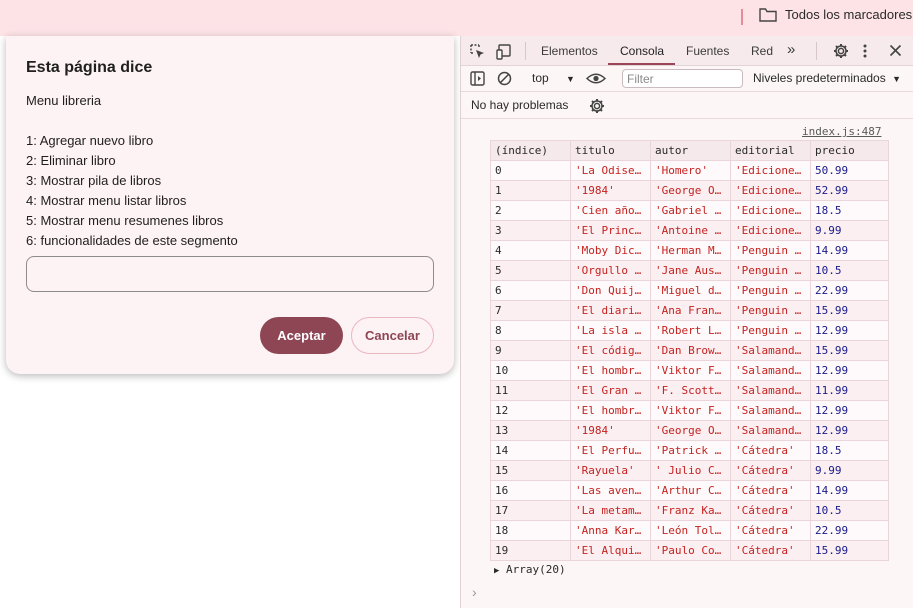 The height and width of the screenshot is (608, 913). What do you see at coordinates (849, 390) in the screenshot?
I see `table-cell: 11.99` at bounding box center [849, 390].